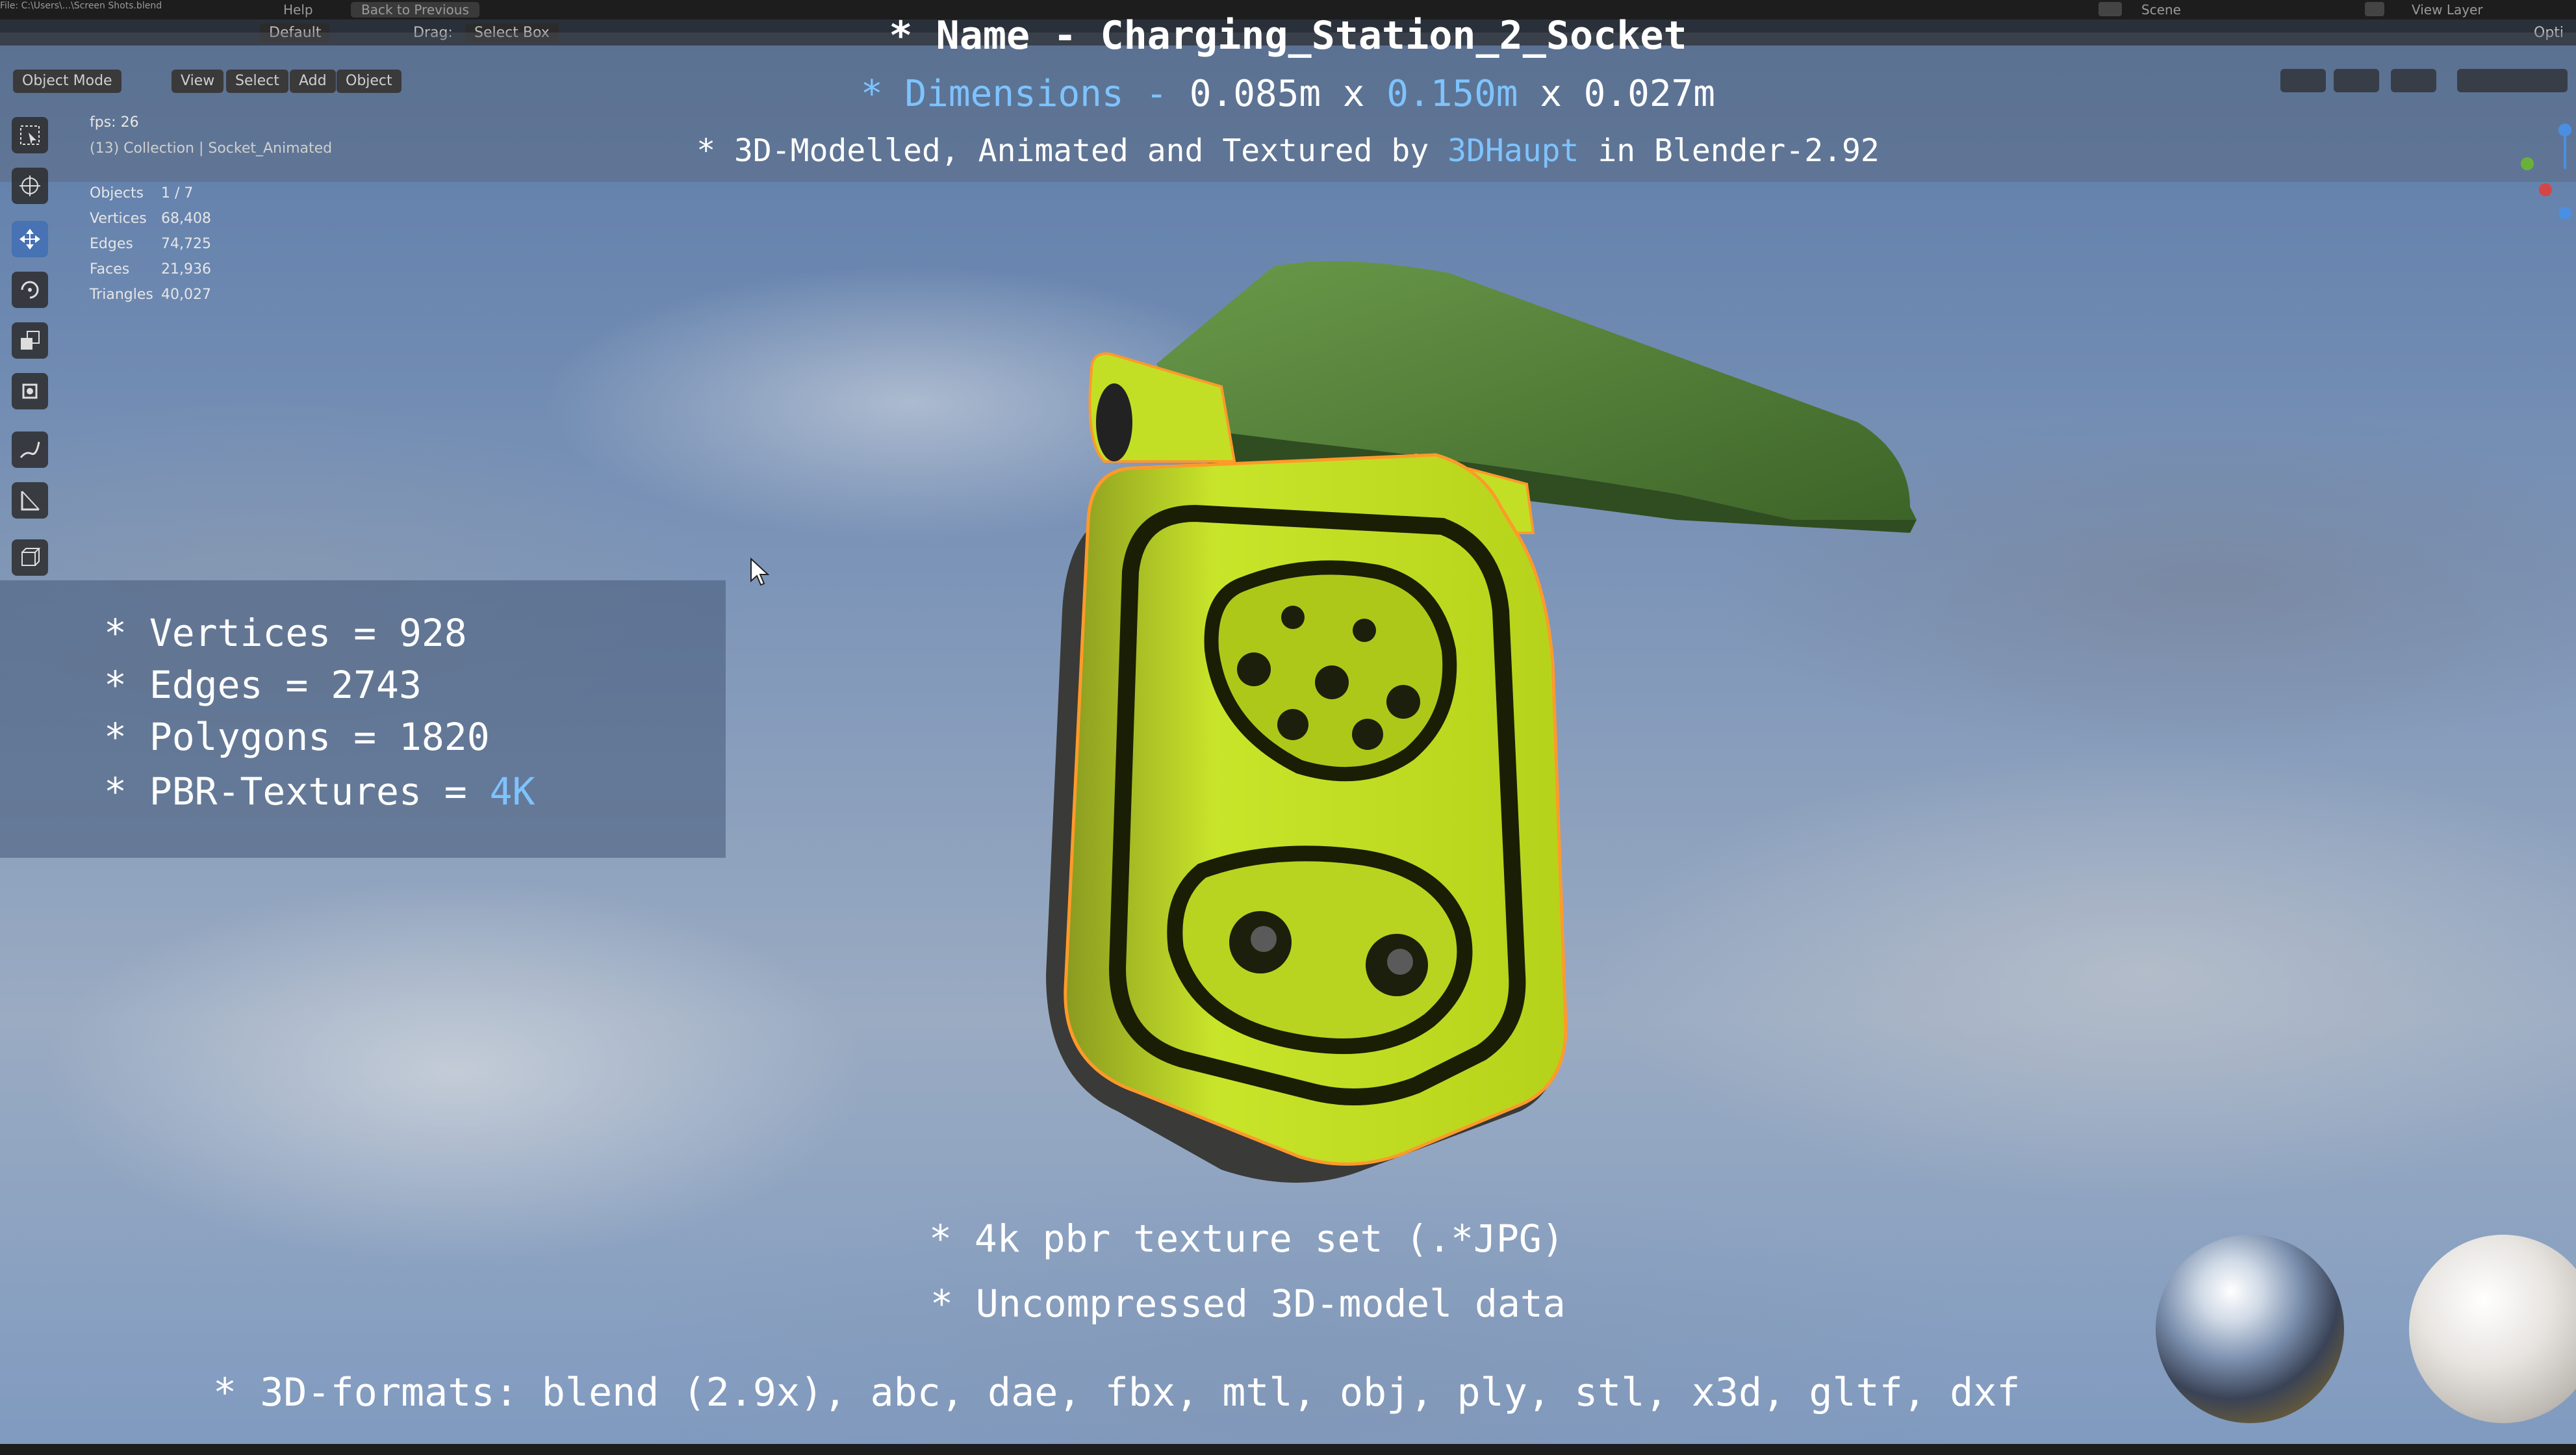 This screenshot has width=2576, height=1455. Describe the element at coordinates (150, 219) in the screenshot. I see `stat-row: Vertices 68,408` at that location.